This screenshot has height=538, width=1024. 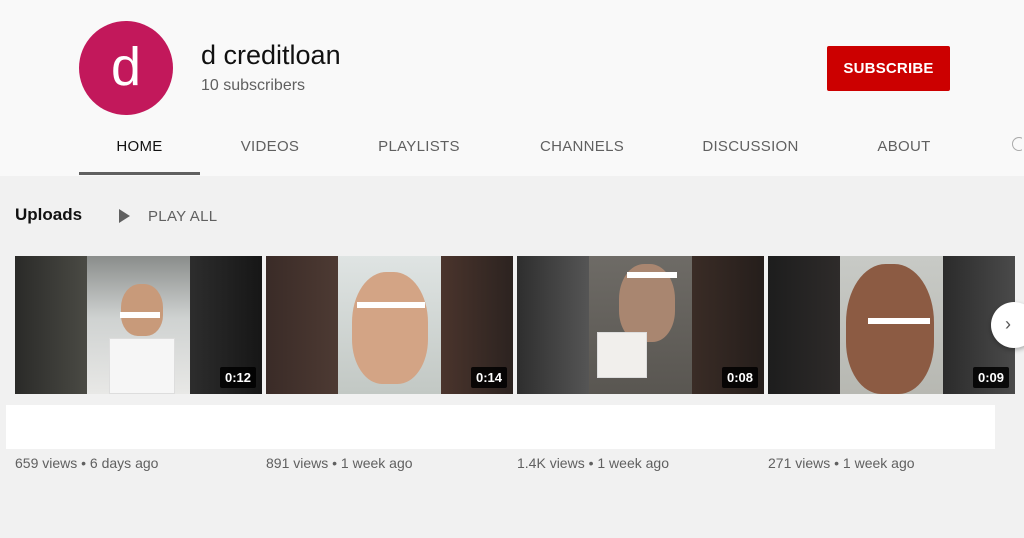 I want to click on video-duration: 0:08, so click(x=739, y=377).